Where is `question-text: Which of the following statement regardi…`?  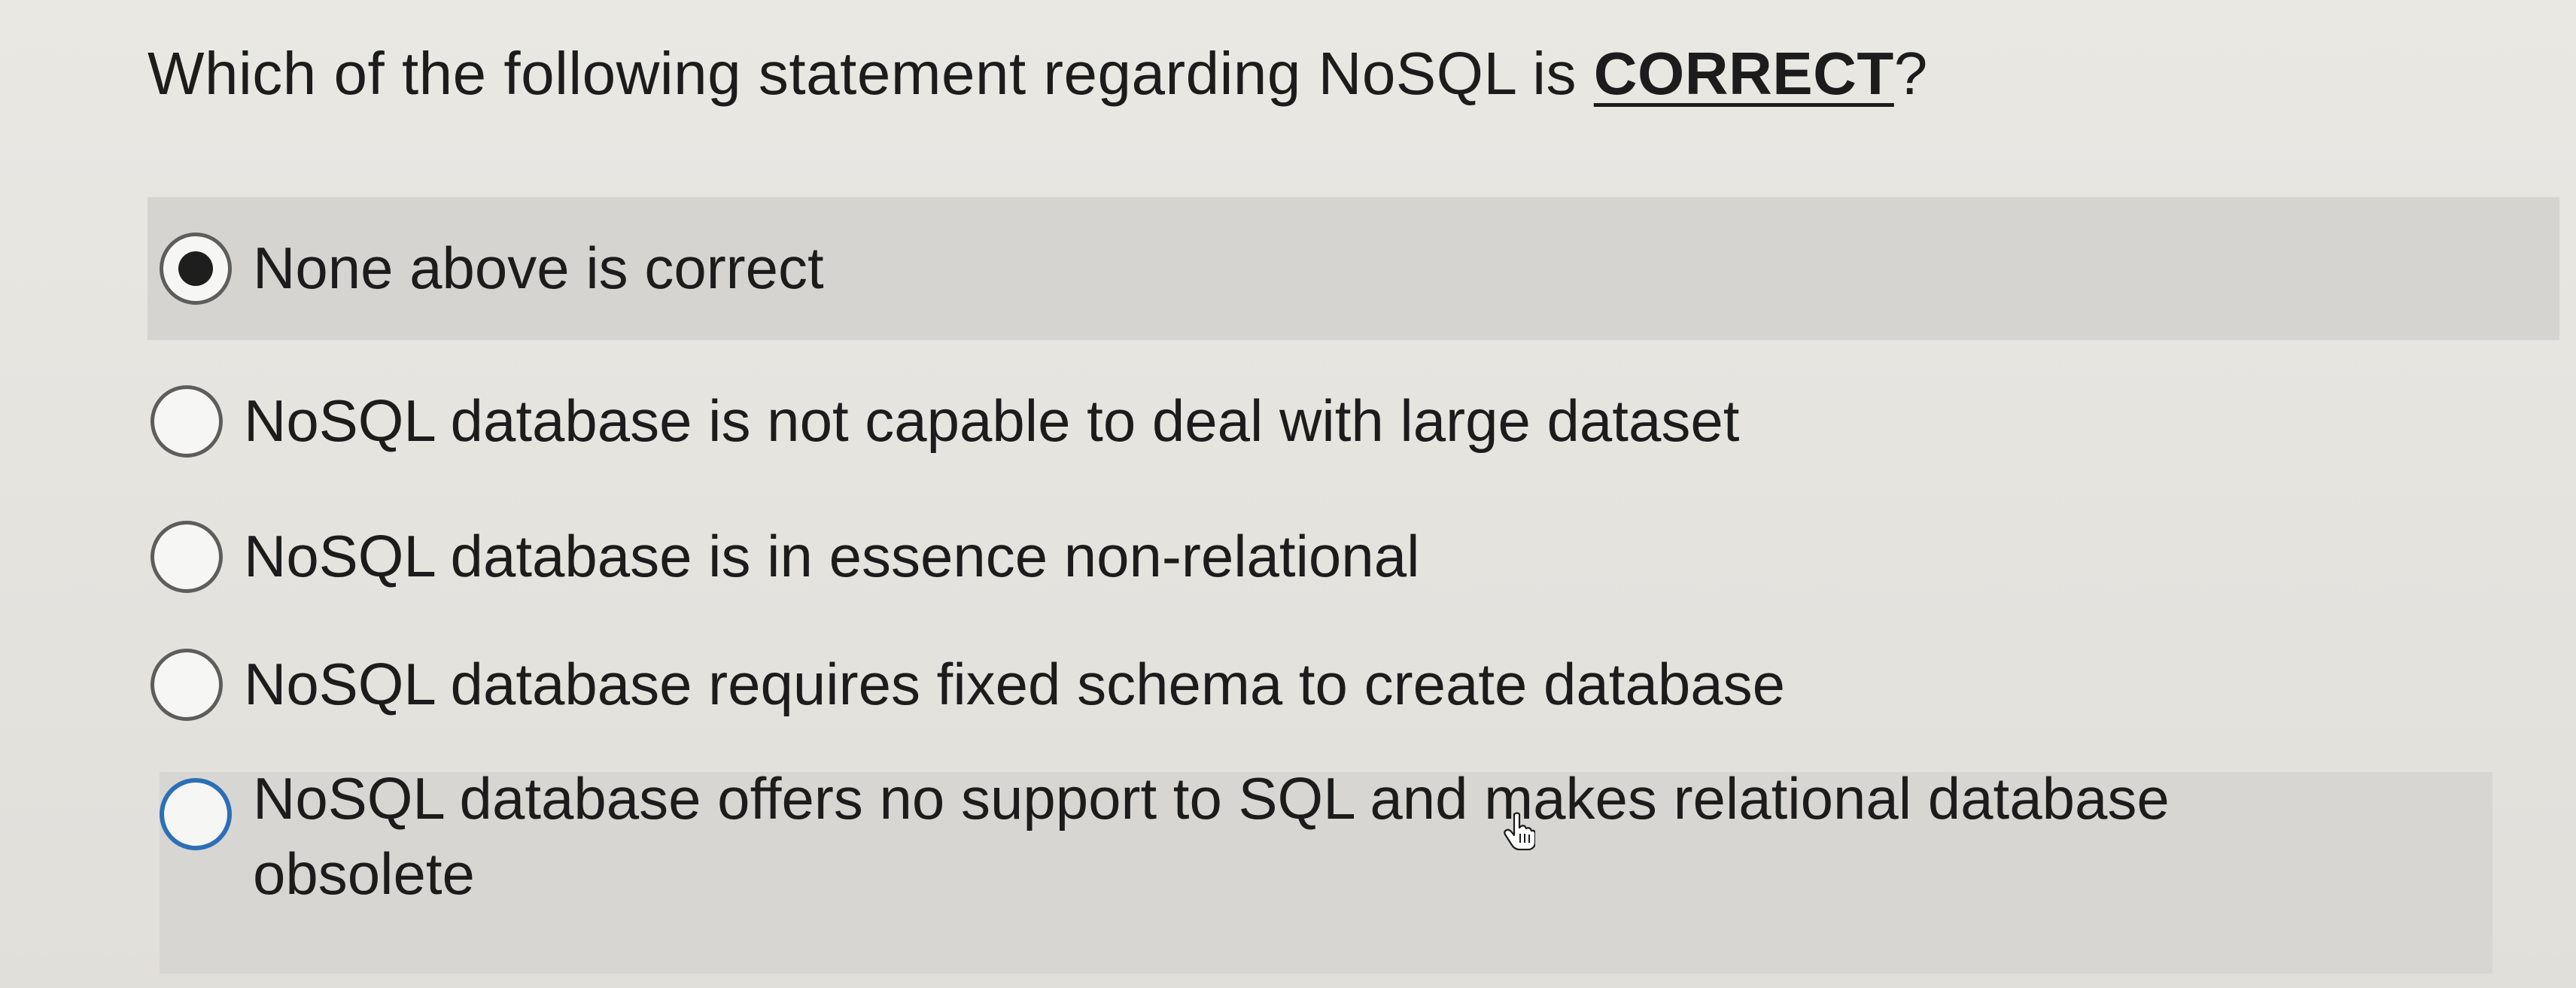 question-text: Which of the following statement regardi… is located at coordinates (1038, 74).